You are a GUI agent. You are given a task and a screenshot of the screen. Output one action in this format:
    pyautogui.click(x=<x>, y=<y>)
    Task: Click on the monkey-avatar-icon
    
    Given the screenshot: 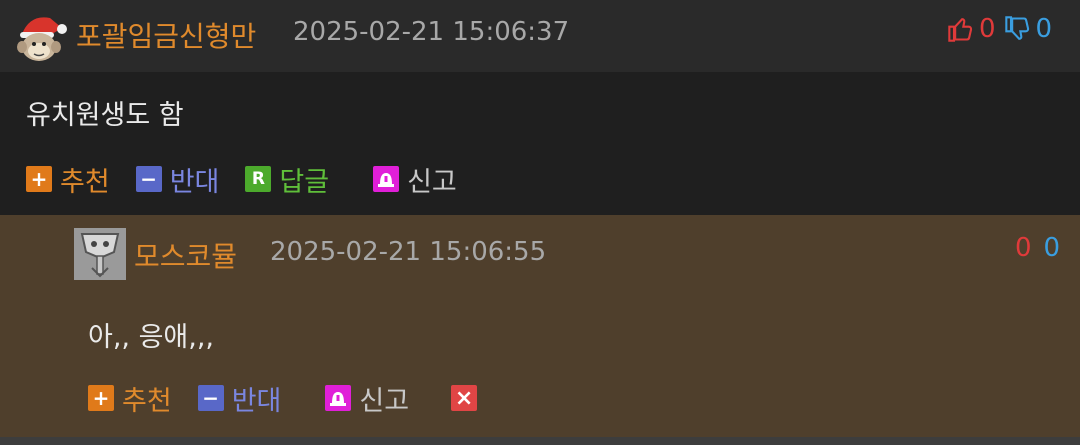 What is the action you would take?
    pyautogui.click(x=40, y=37)
    